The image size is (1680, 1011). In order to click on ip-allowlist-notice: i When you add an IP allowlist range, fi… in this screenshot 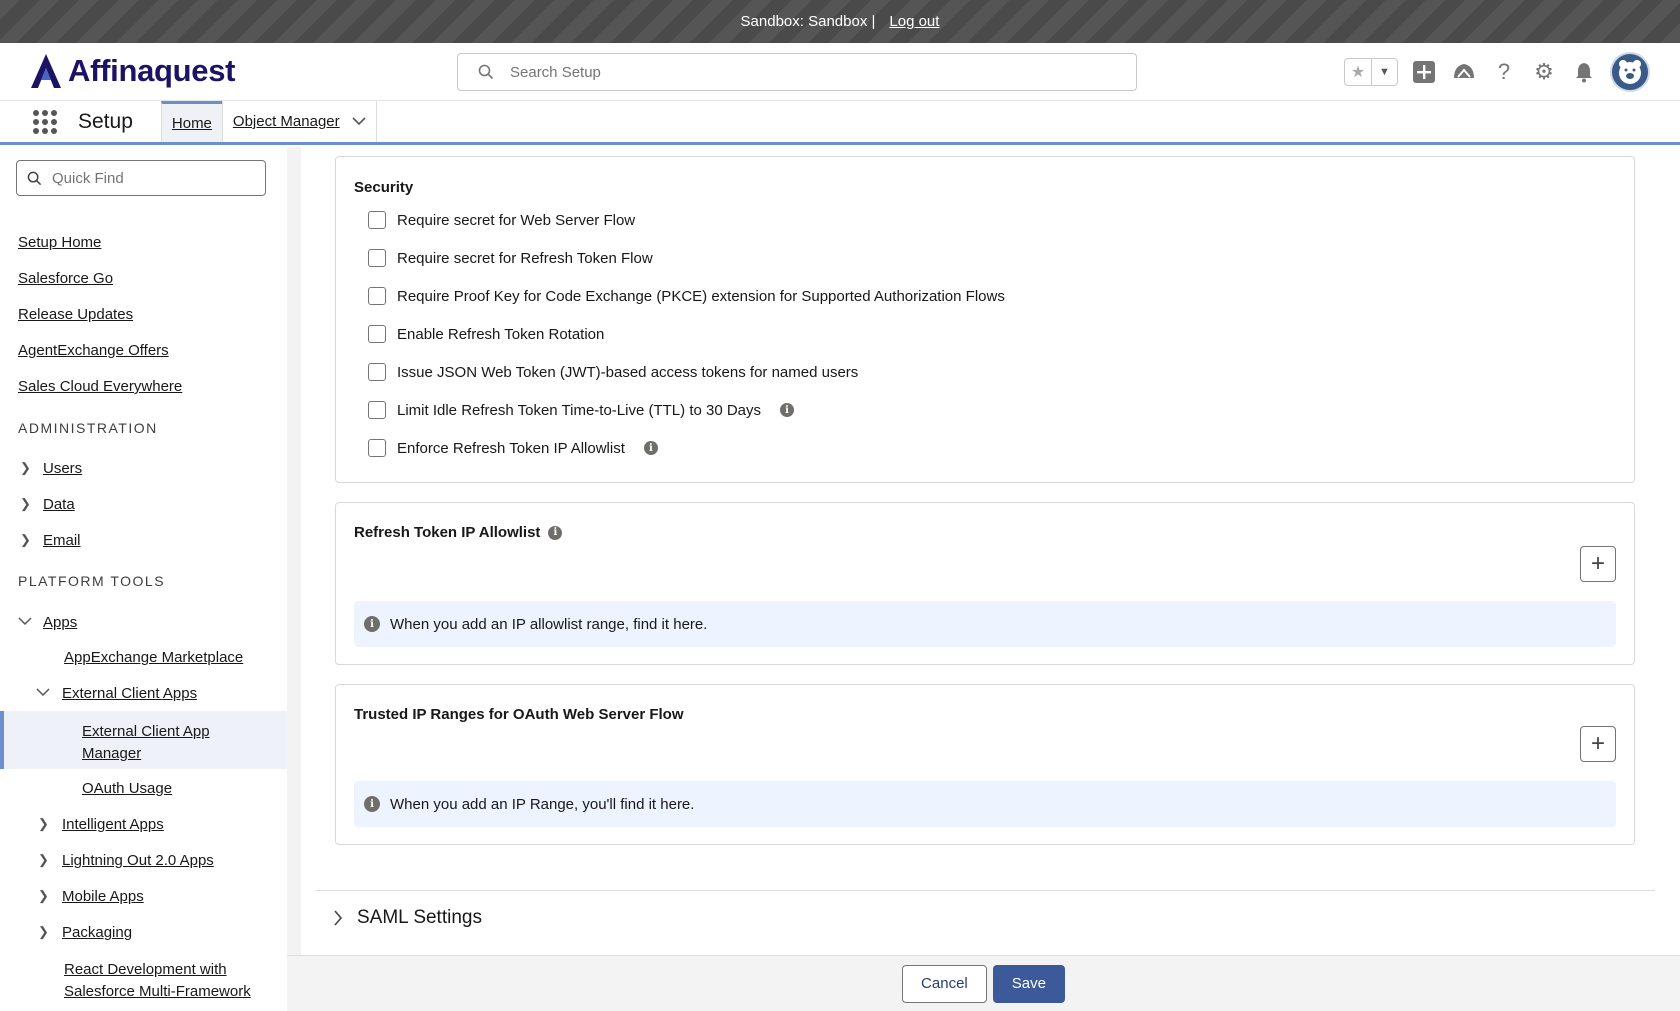, I will do `click(985, 624)`.